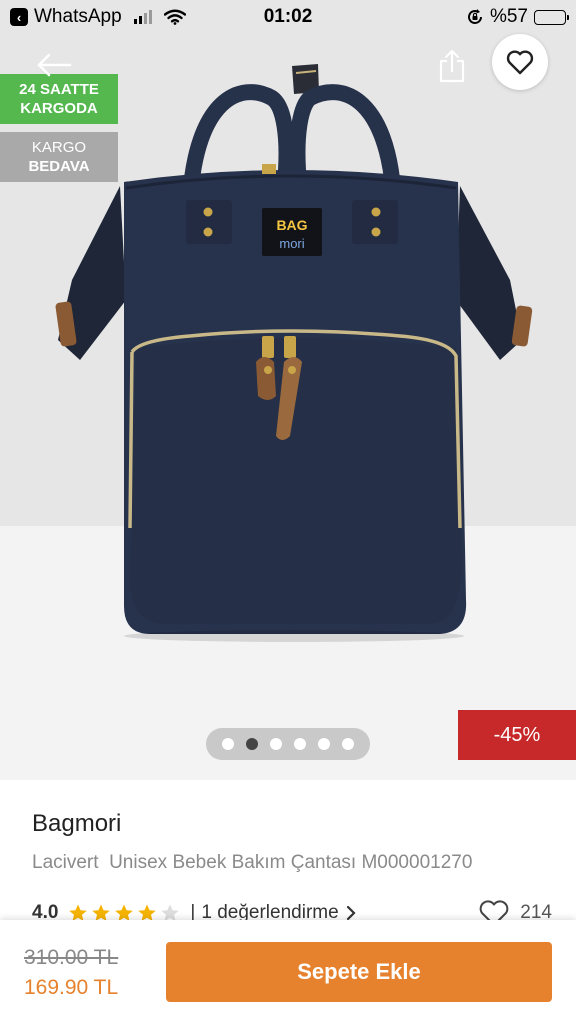  I want to click on back-button, so click(54, 65).